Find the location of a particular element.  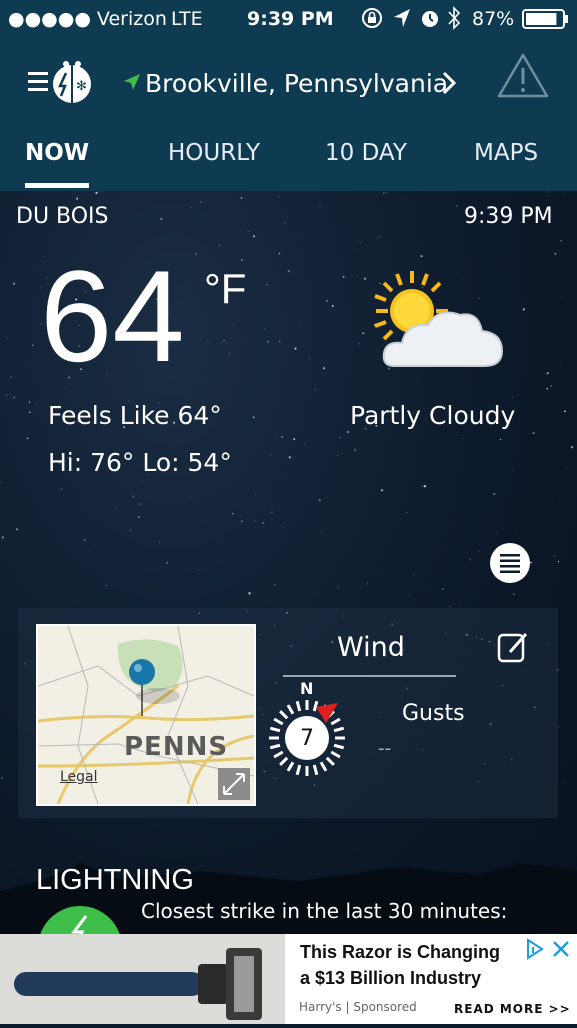

status-bar: ●●●●● Verizon LTE 9:39 PM 87% is located at coordinates (288, 19).